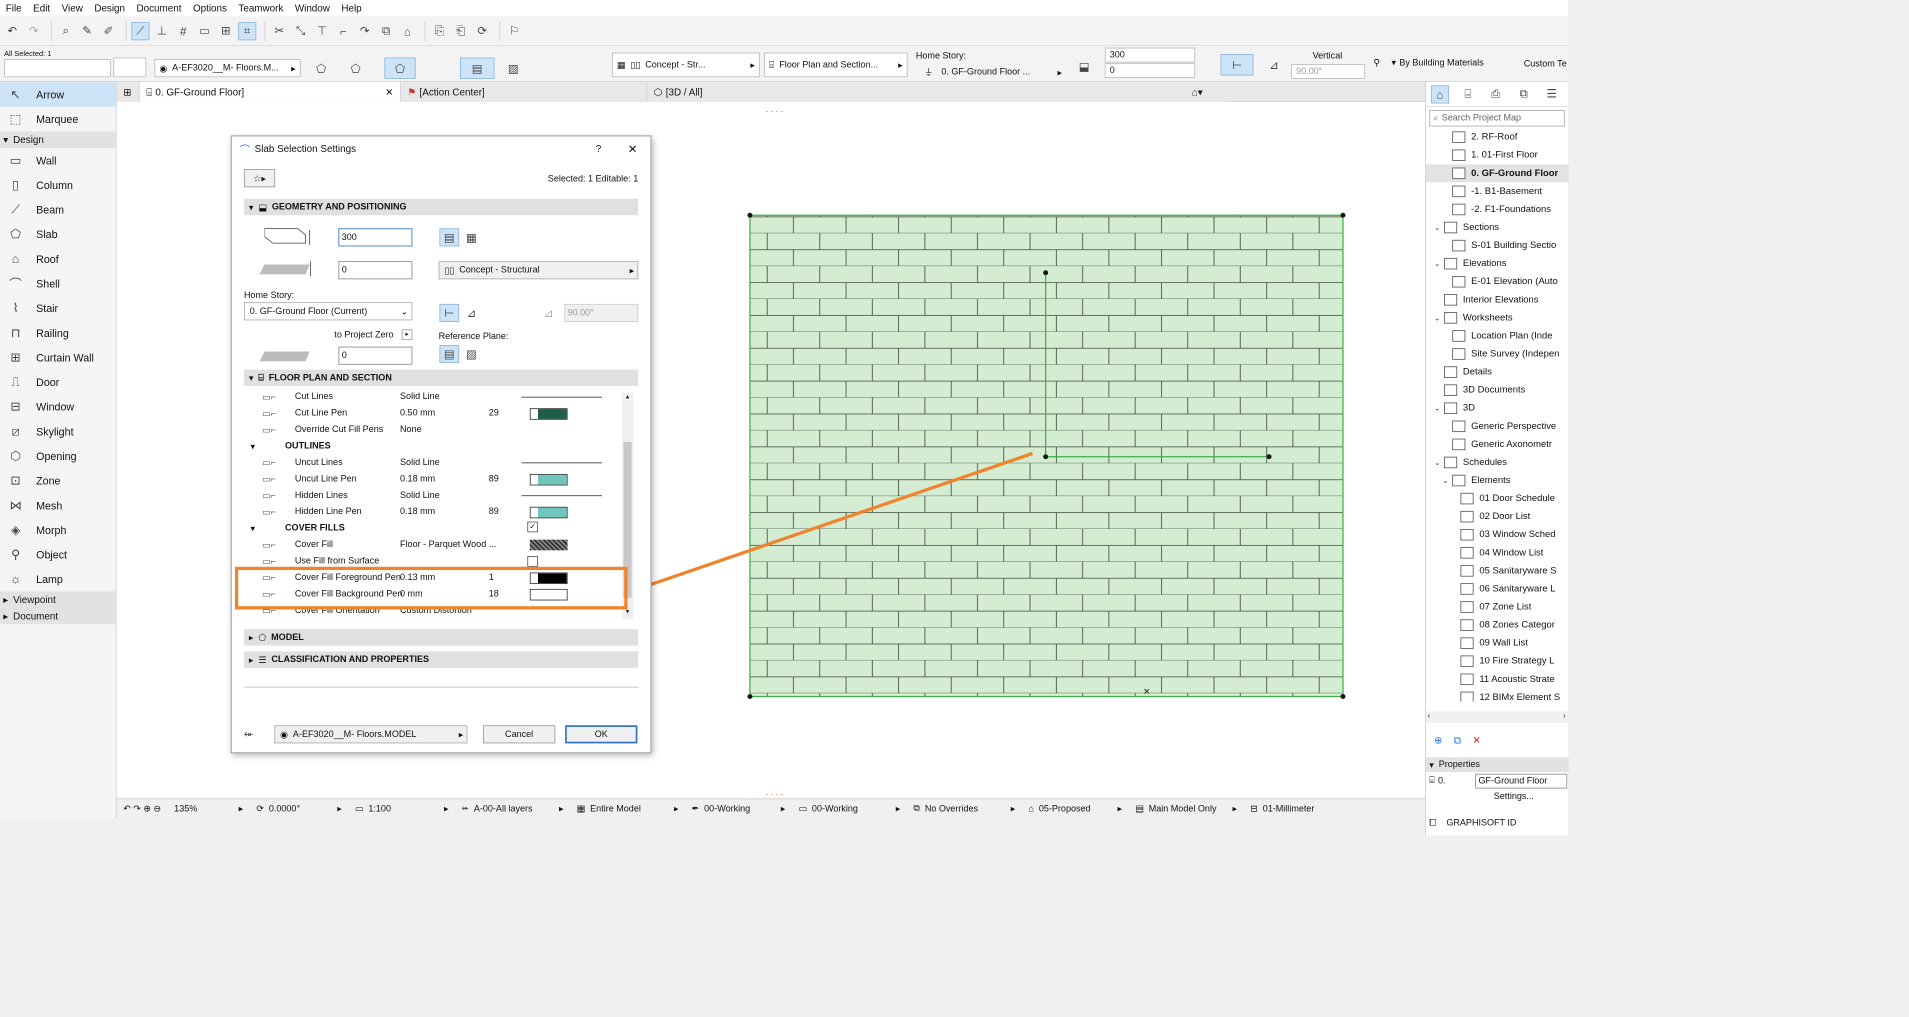 The image size is (1909, 1017). What do you see at coordinates (108, 31) in the screenshot?
I see `syringe-icon: ✐` at bounding box center [108, 31].